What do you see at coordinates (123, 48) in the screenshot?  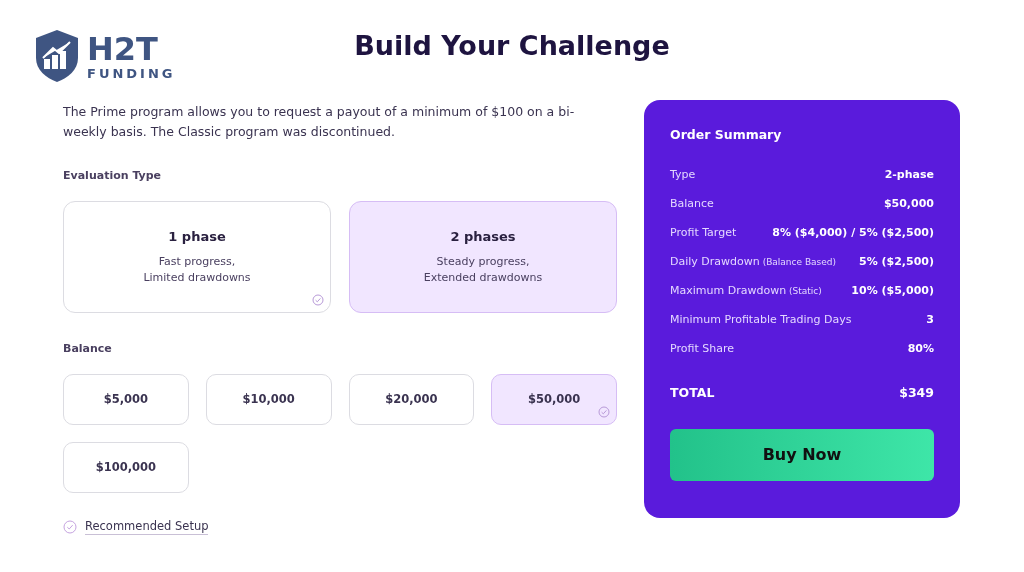 I see `logo-name: H2T` at bounding box center [123, 48].